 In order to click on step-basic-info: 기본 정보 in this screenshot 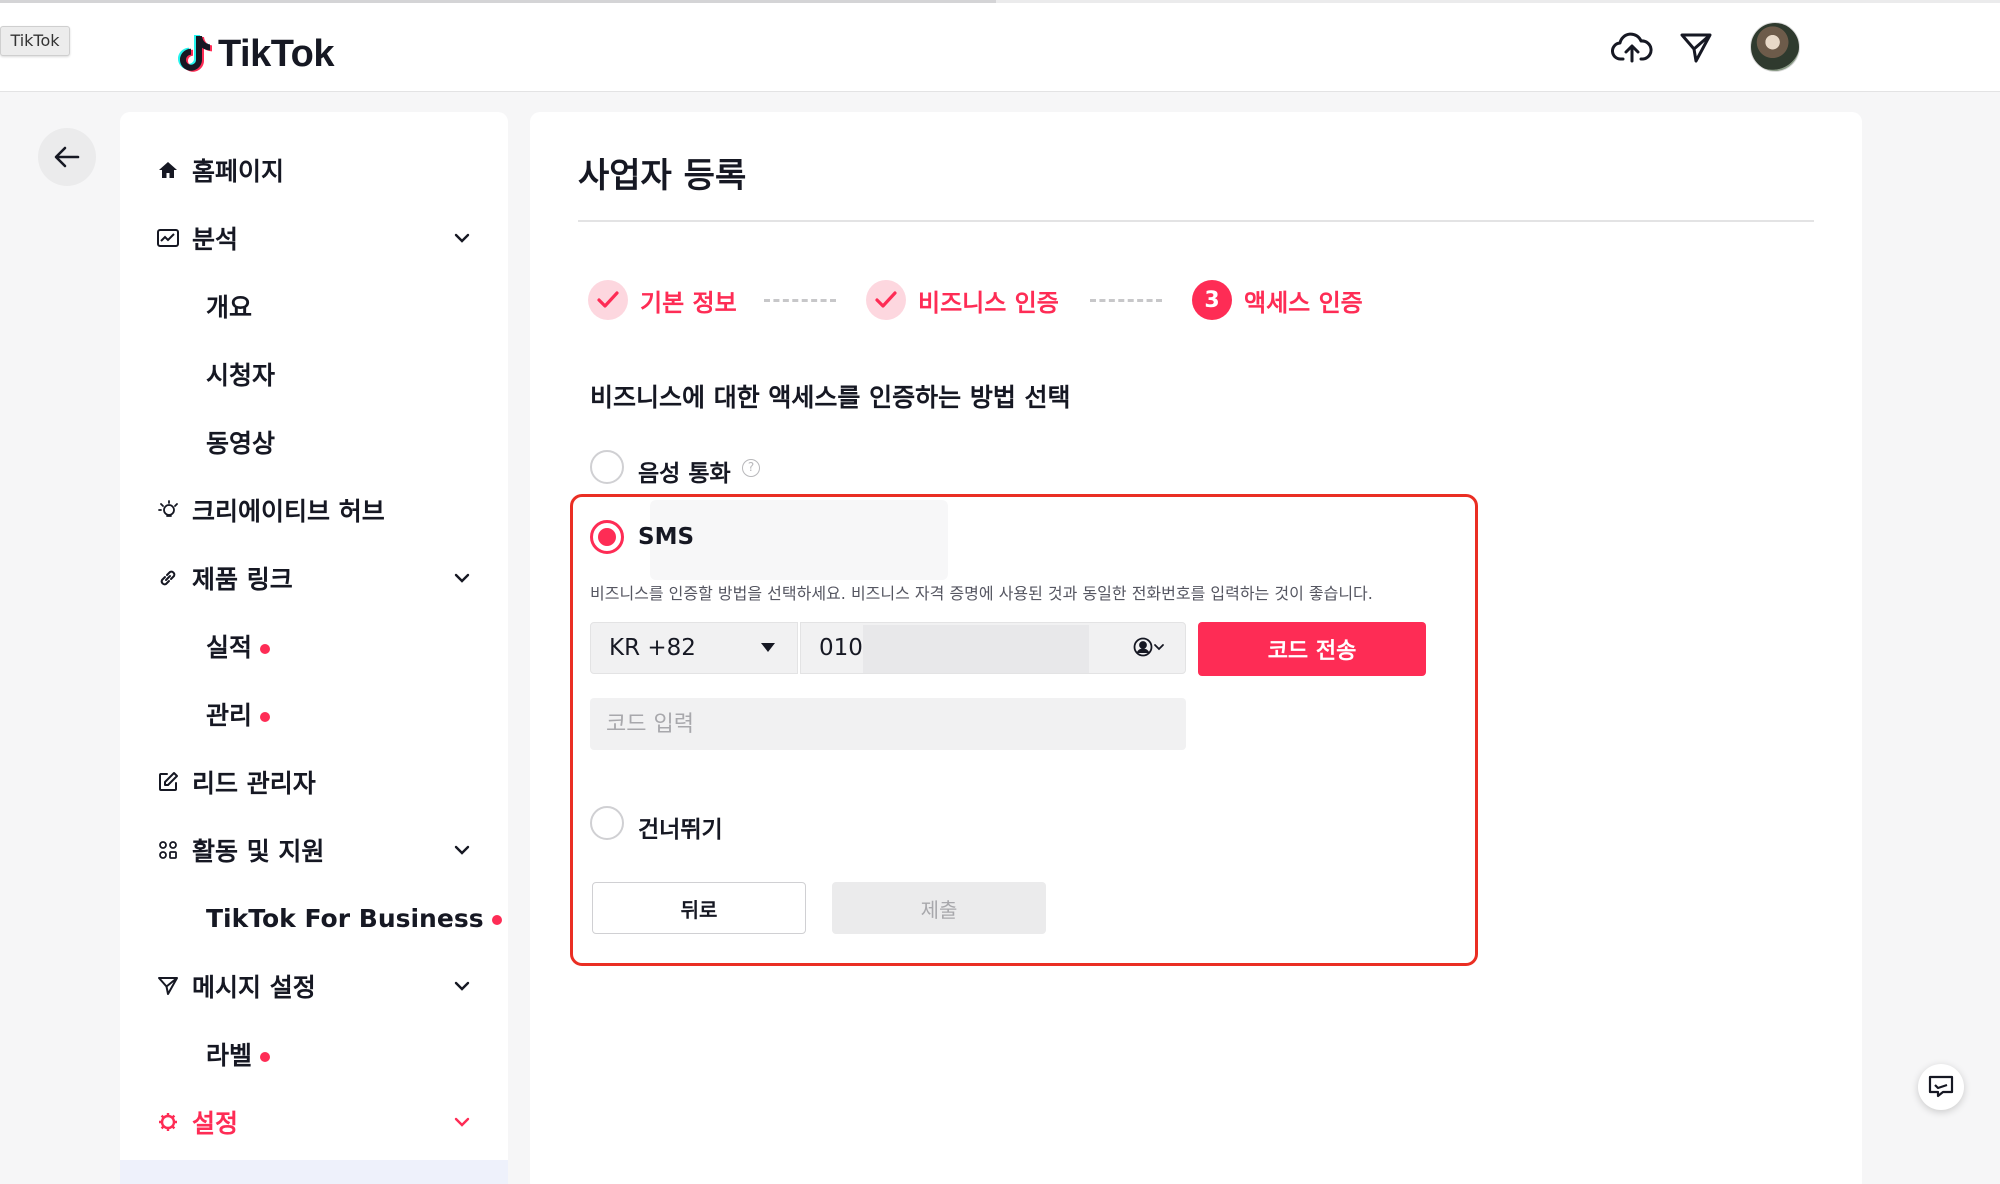, I will do `click(662, 300)`.